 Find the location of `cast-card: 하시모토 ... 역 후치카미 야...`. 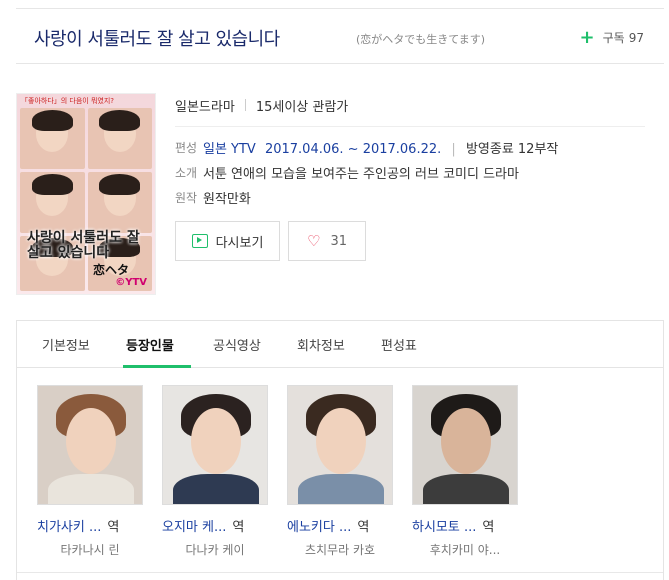

cast-card: 하시모토 ... 역 후치카미 야... is located at coordinates (465, 471).